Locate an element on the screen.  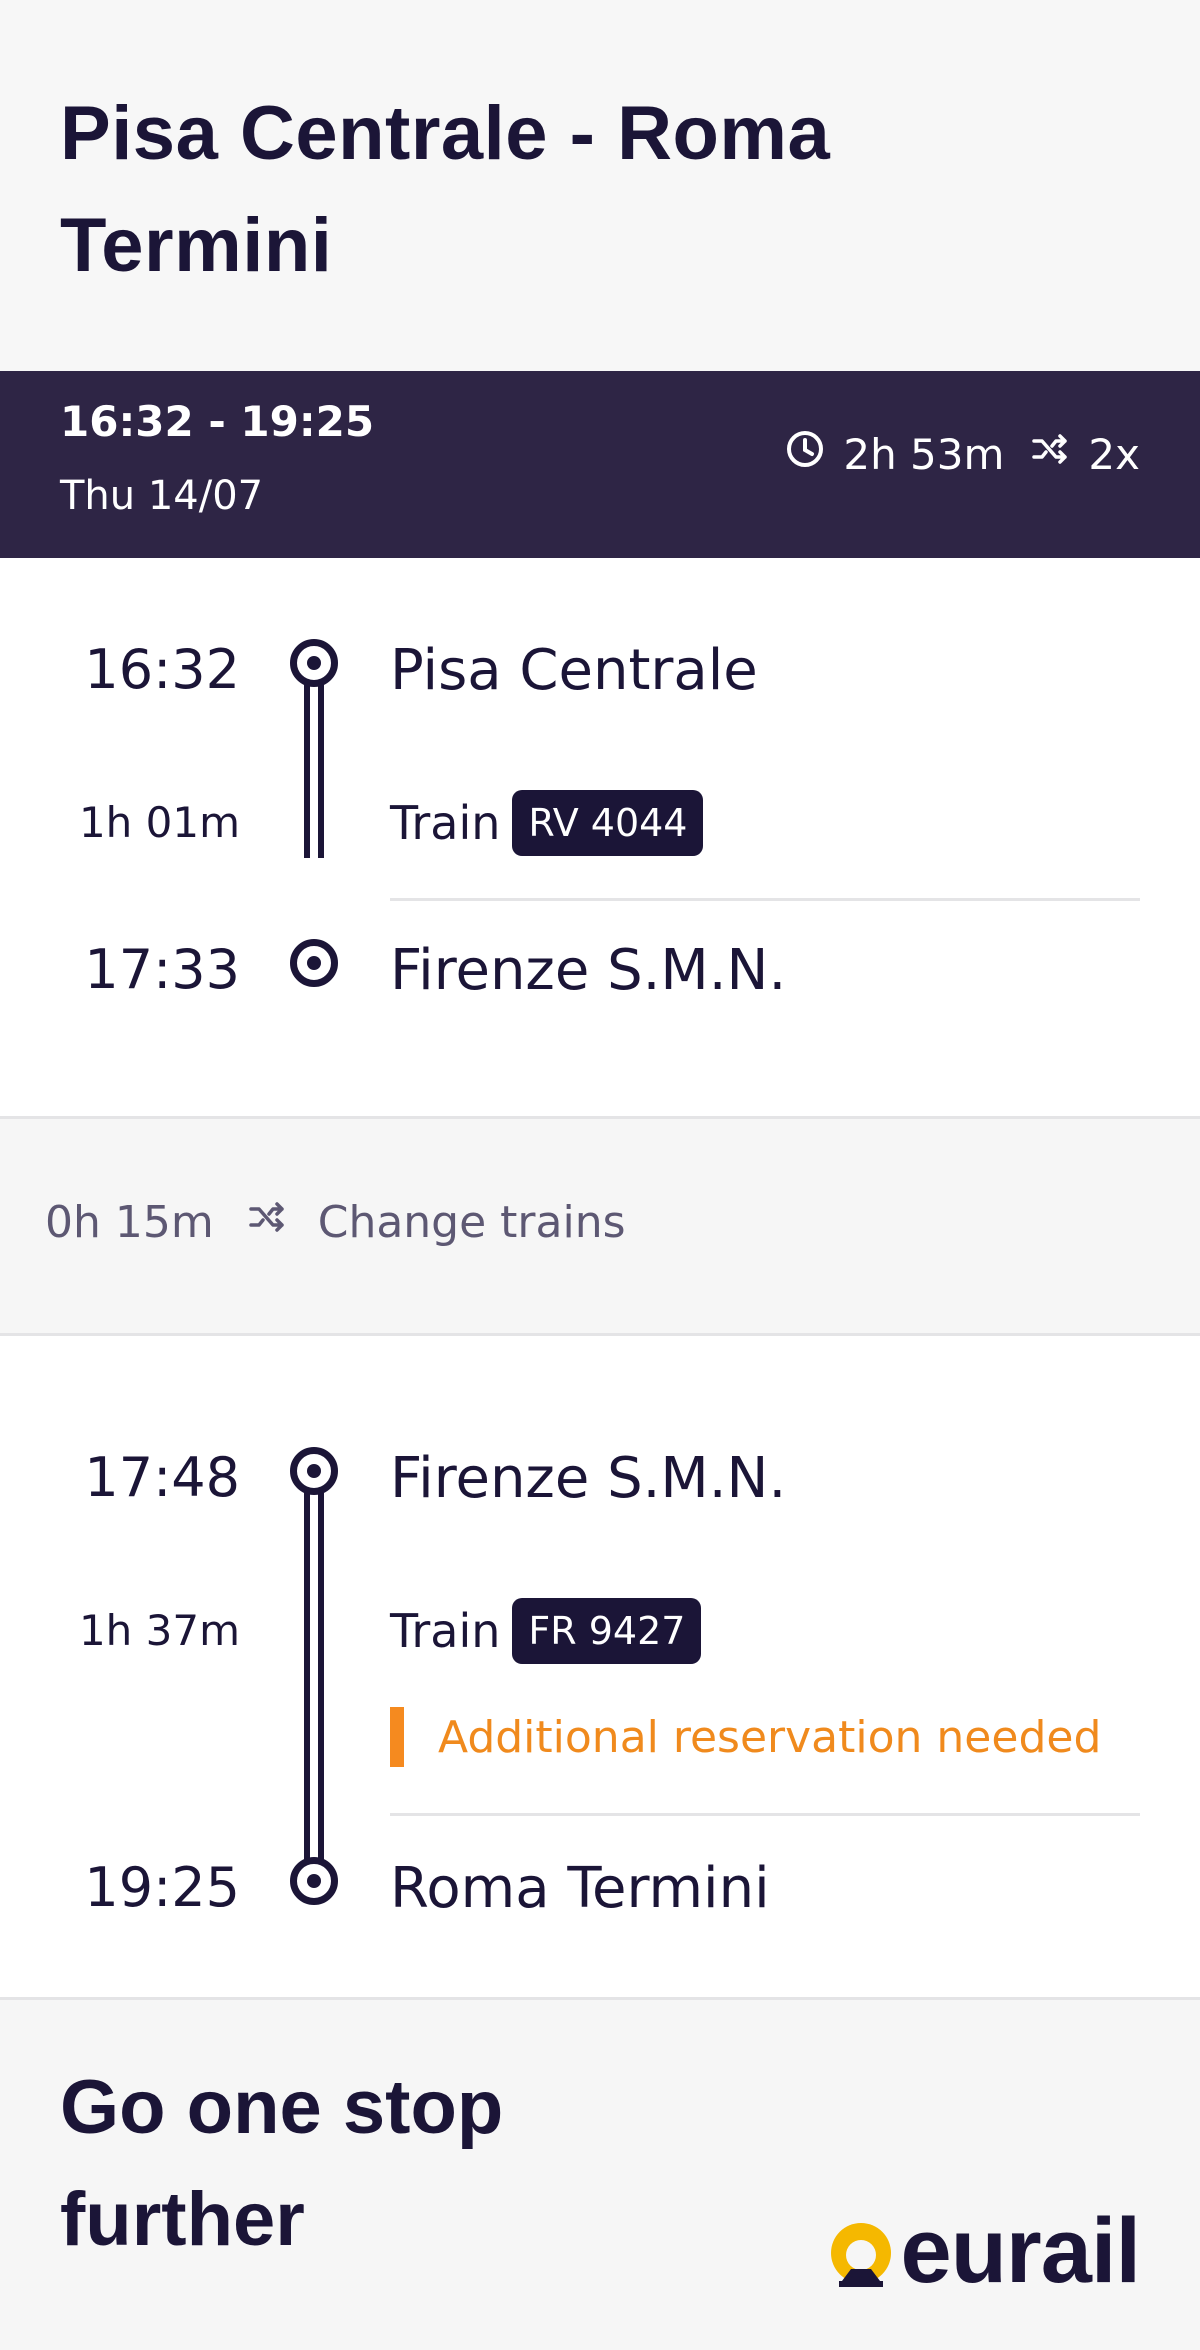
journey-meta: 2h 53m 2x is located at coordinates (962, 454).